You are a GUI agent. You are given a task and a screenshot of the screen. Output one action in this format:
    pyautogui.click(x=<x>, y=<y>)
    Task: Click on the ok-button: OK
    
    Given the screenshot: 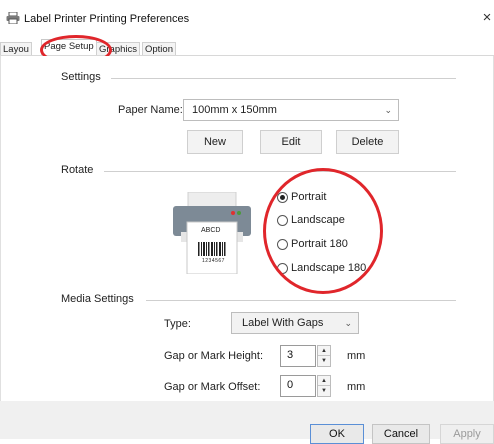 What is the action you would take?
    pyautogui.click(x=337, y=434)
    